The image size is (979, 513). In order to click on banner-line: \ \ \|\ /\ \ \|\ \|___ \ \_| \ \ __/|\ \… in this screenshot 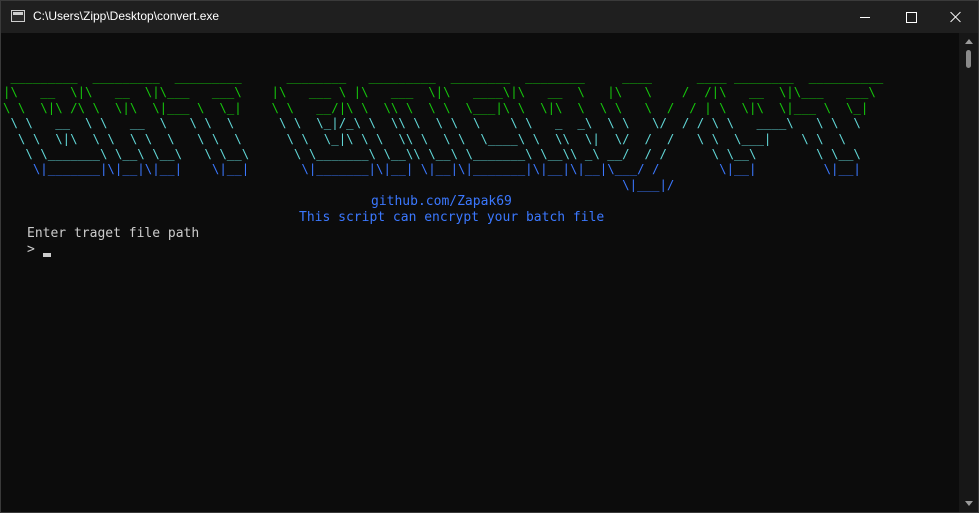, I will do `click(436, 107)`.